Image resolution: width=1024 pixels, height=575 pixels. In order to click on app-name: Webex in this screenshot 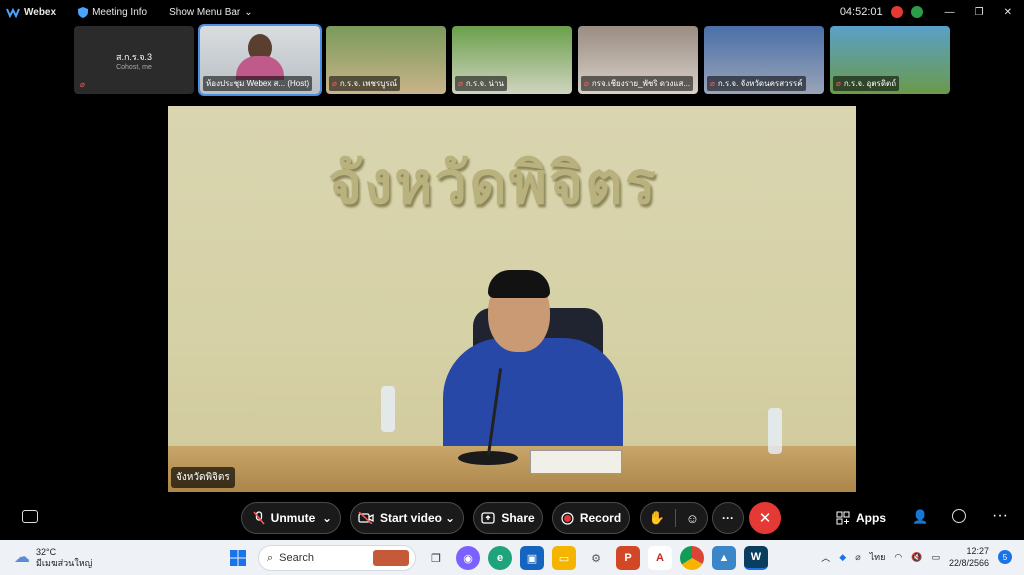, I will do `click(40, 12)`.